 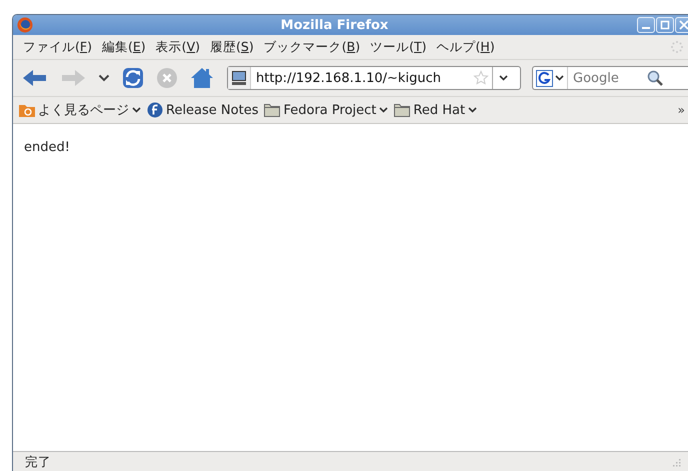 I want to click on menu-item: ブックマーク(B), so click(x=312, y=47).